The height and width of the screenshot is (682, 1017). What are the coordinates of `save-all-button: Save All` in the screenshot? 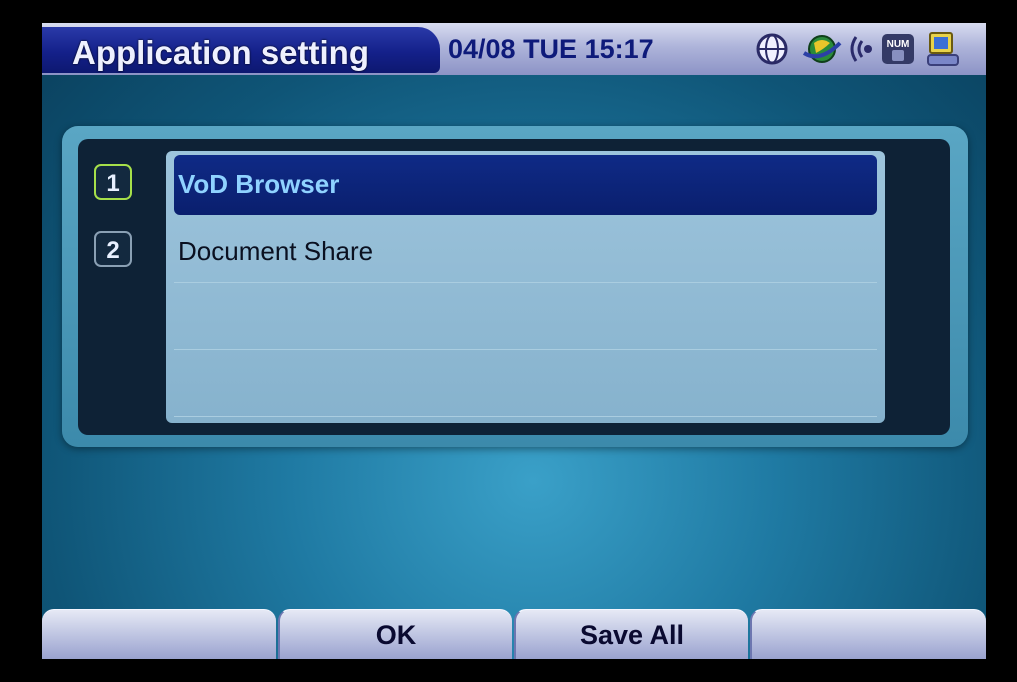 It's located at (631, 634).